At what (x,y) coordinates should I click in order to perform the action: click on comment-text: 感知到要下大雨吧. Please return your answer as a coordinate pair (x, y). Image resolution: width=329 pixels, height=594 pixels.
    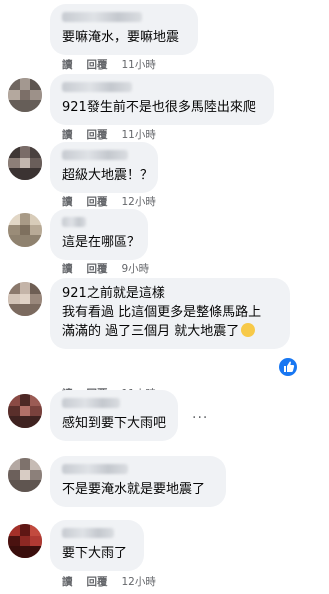
    Looking at the image, I should click on (114, 423).